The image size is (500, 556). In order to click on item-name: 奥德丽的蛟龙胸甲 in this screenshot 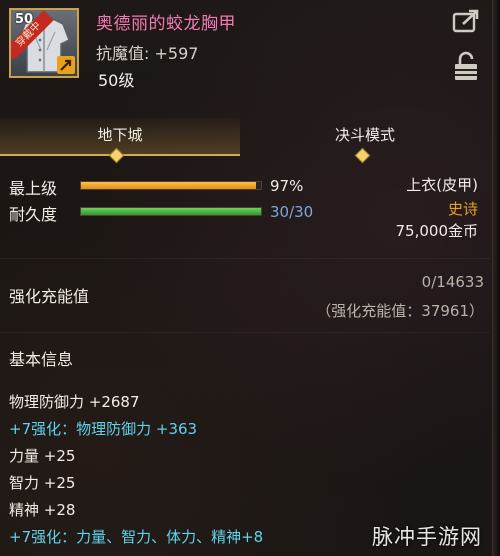, I will do `click(166, 24)`.